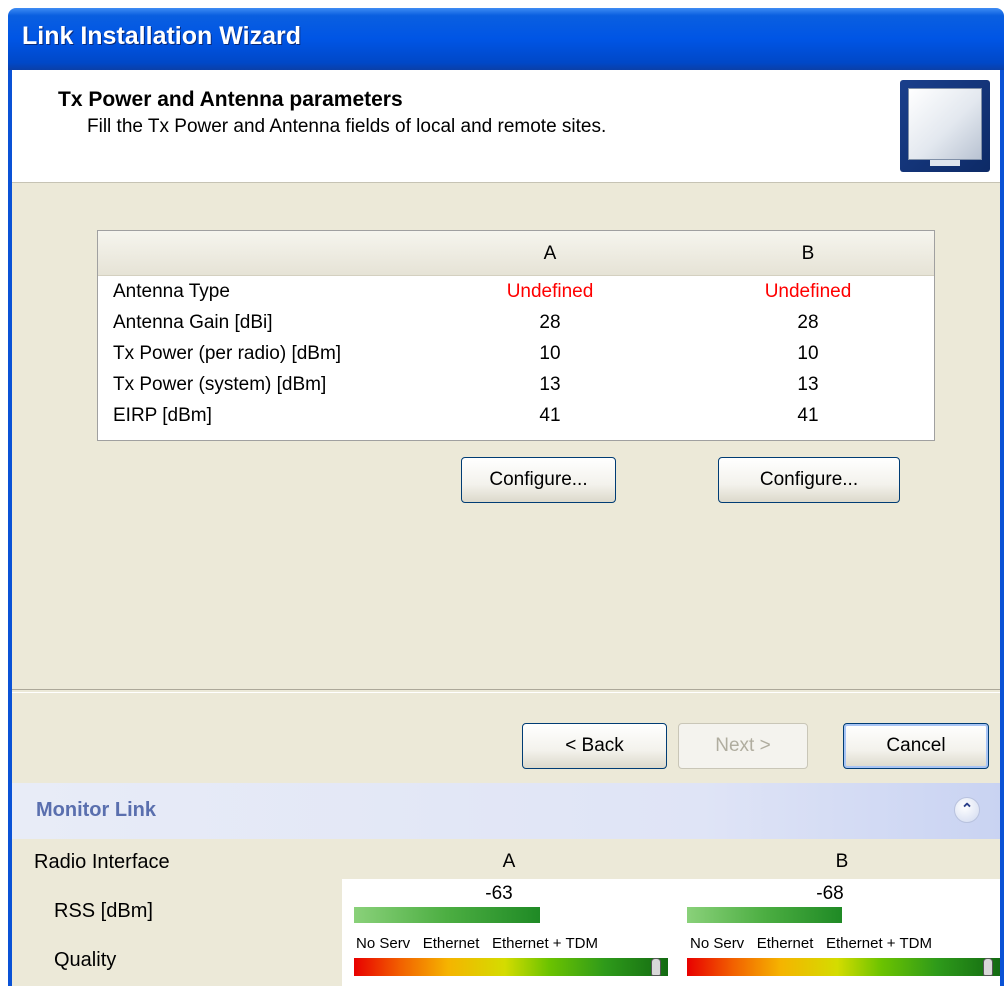 The image size is (1006, 986). Describe the element at coordinates (808, 353) in the screenshot. I see `tx-power-radio-b-value: 10` at that location.